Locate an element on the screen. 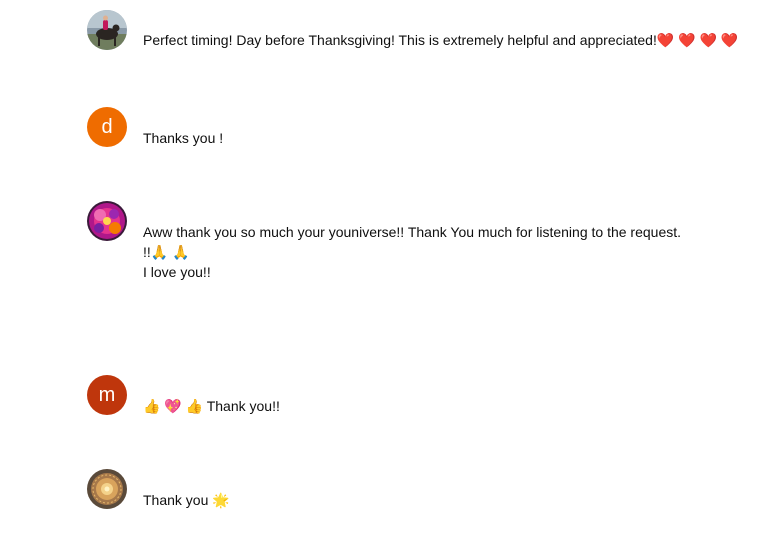  user-avatar: m is located at coordinates (107, 395).